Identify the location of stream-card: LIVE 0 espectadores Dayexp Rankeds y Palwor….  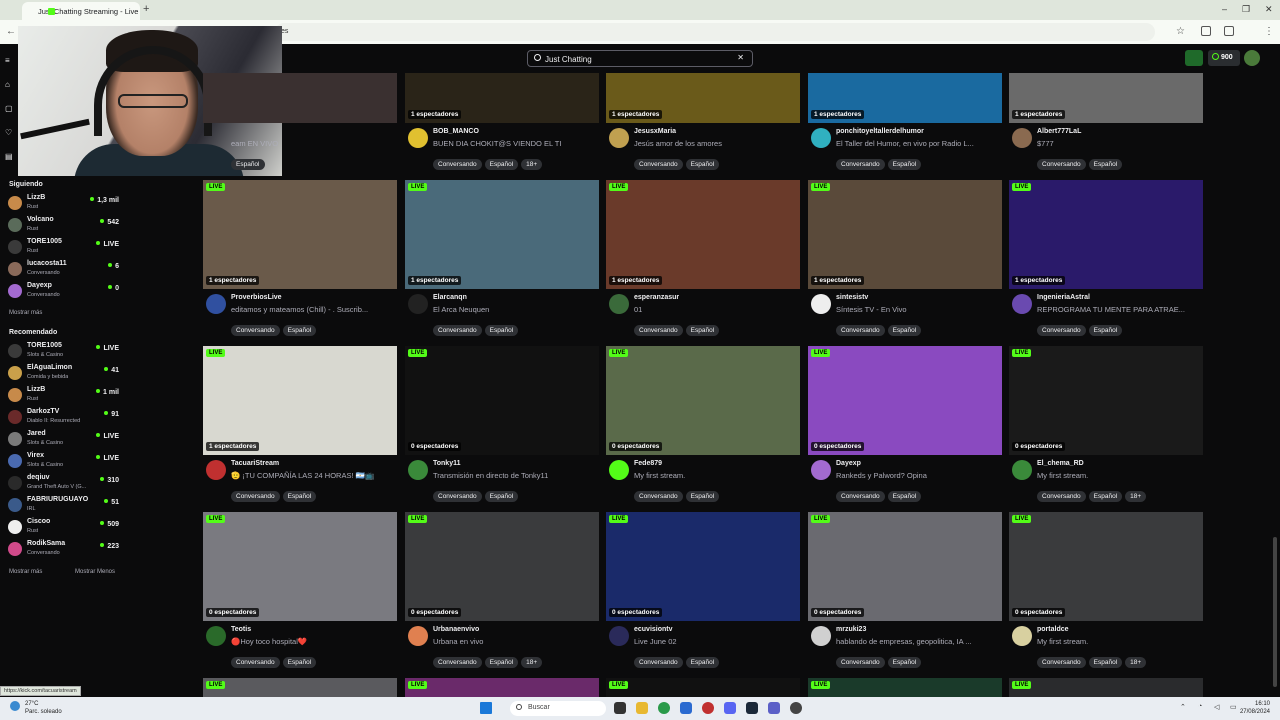
(905, 424).